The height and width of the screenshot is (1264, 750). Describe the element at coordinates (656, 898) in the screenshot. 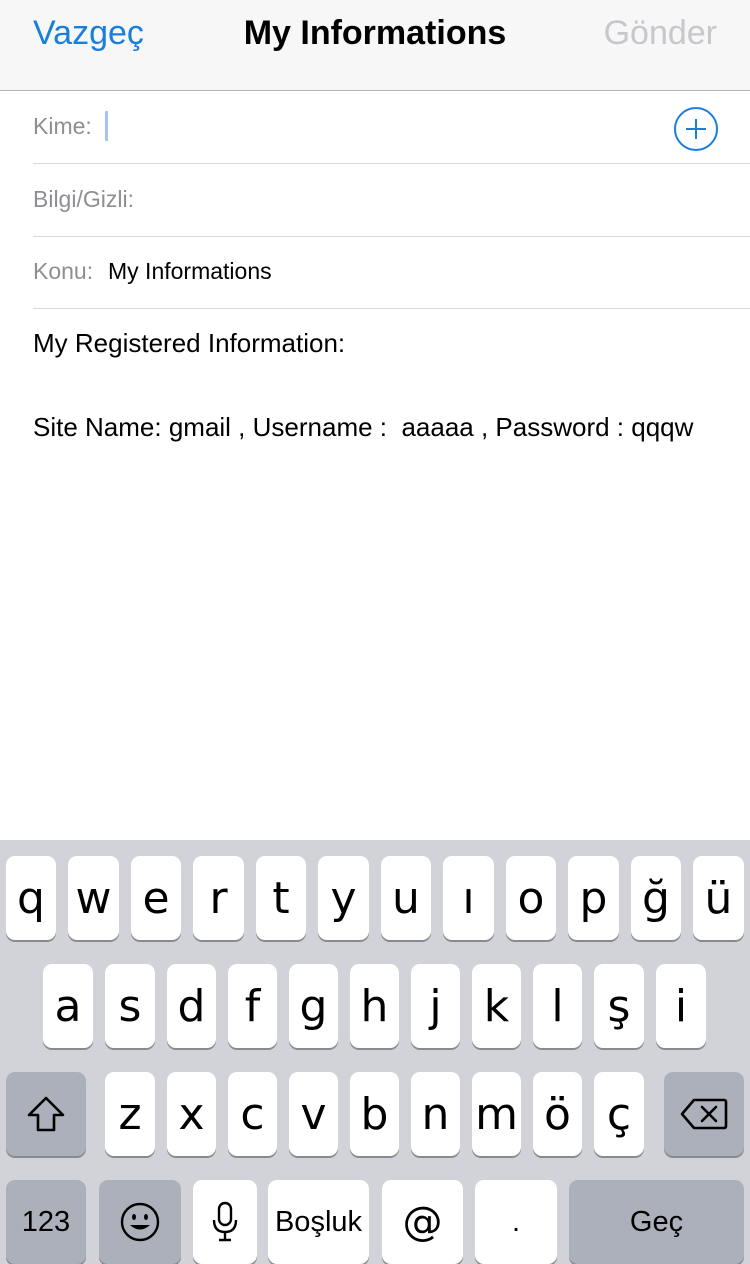

I see `key-g-breve: ğ` at that location.